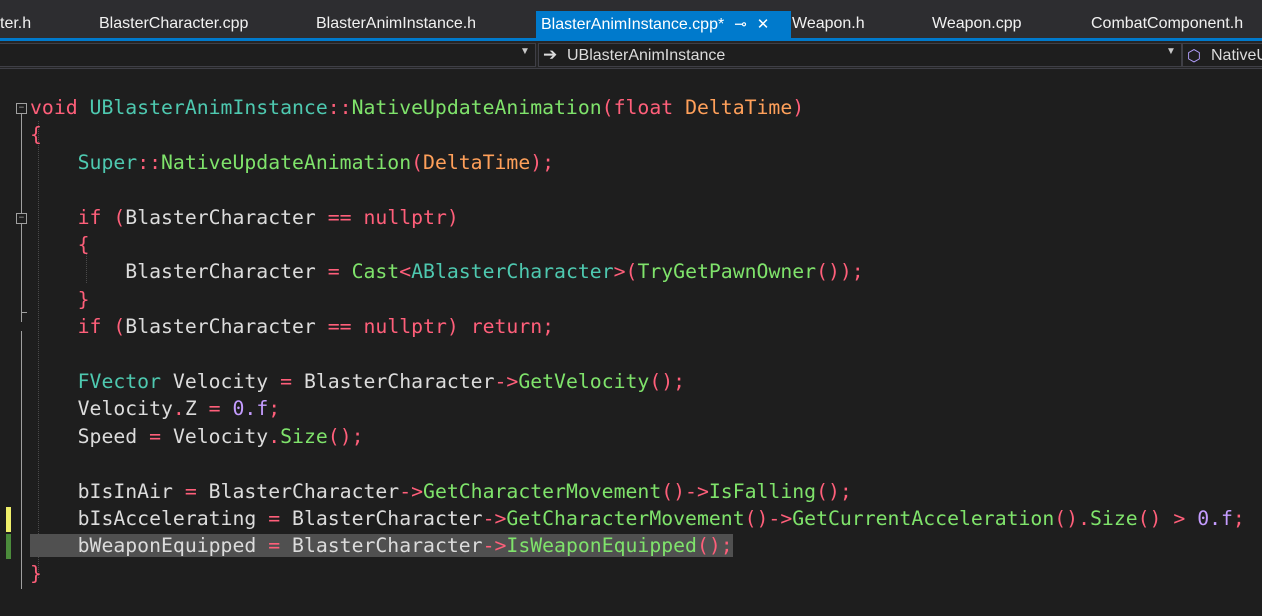  Describe the element at coordinates (405, 272) in the screenshot. I see `code-token: <` at that location.